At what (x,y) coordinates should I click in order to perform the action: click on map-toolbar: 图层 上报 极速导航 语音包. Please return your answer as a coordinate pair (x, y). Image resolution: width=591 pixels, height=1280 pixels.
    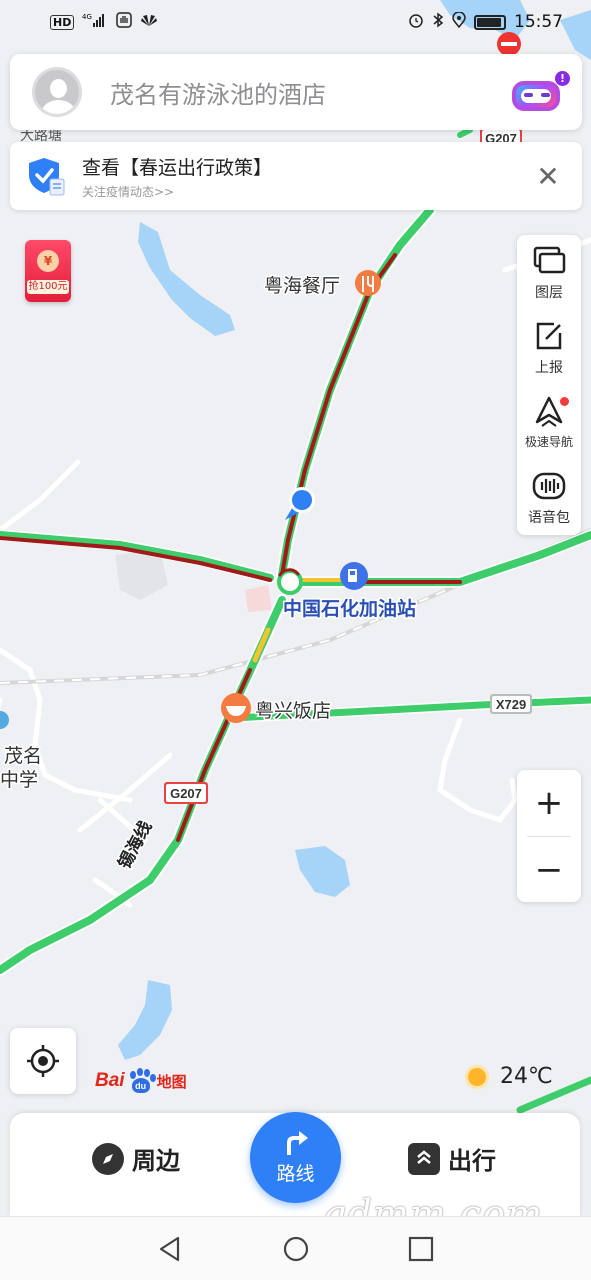
    Looking at the image, I should click on (549, 385).